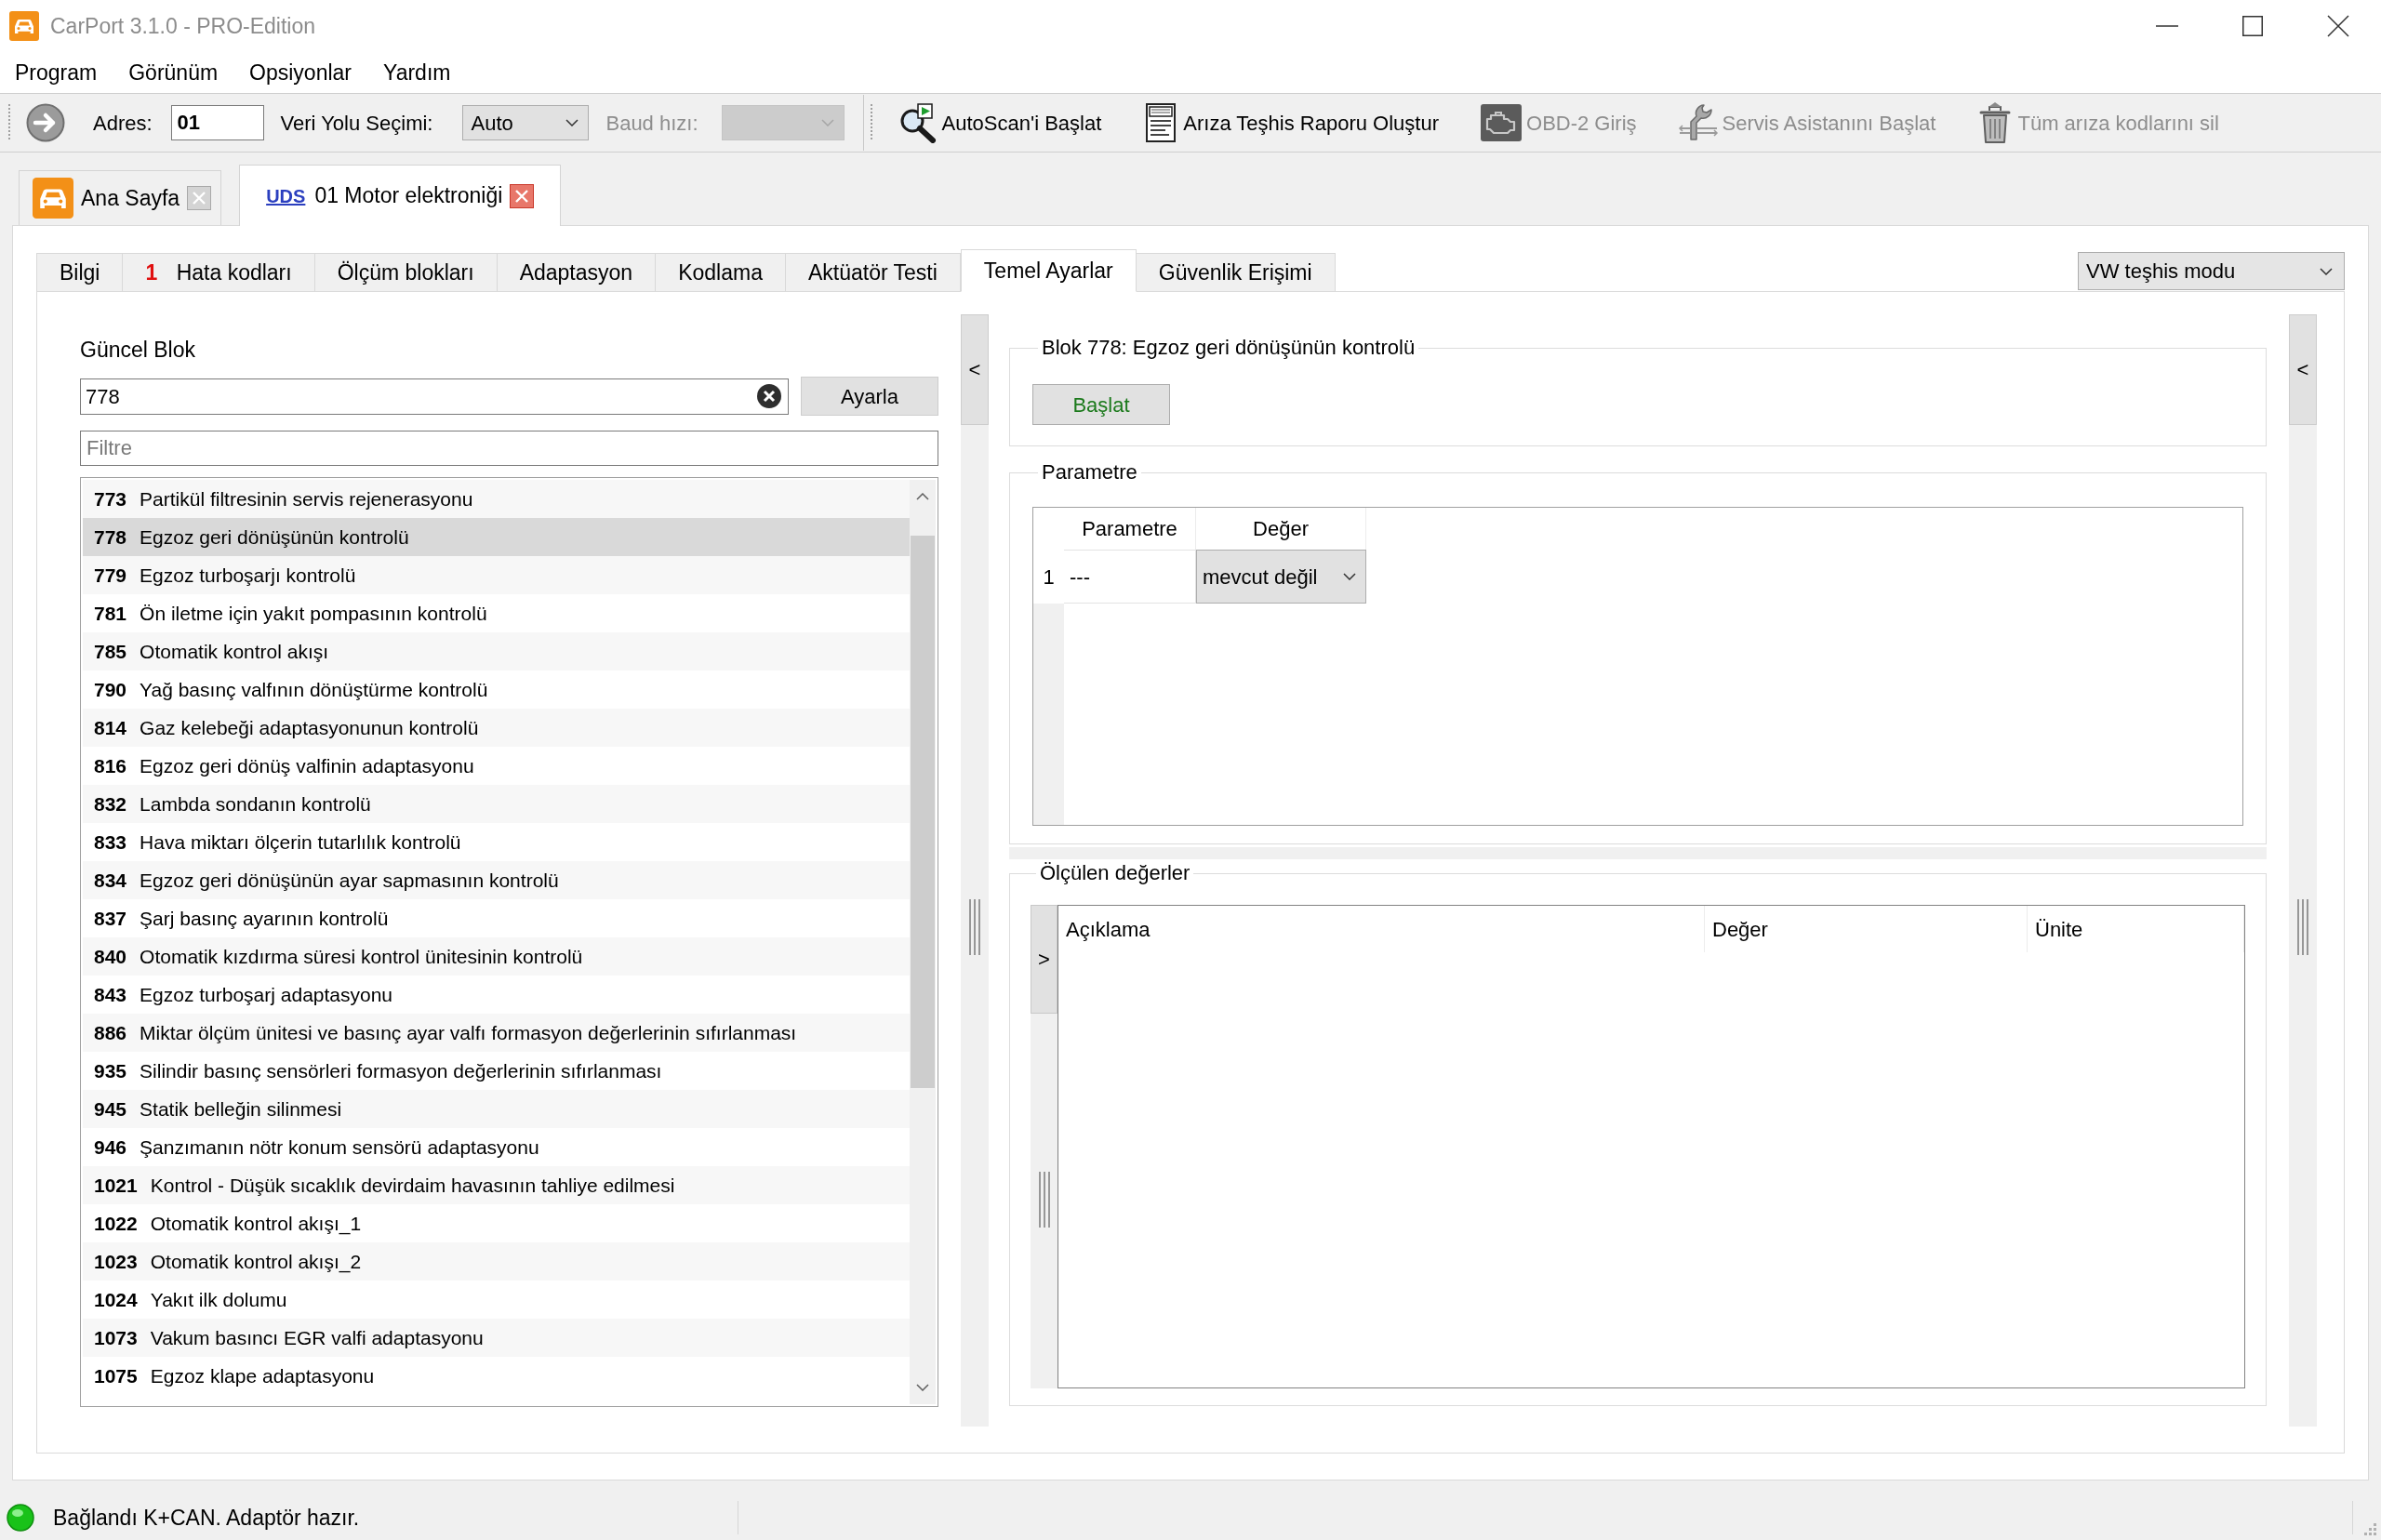 The width and height of the screenshot is (2381, 1540). I want to click on car-app-icon, so click(24, 26).